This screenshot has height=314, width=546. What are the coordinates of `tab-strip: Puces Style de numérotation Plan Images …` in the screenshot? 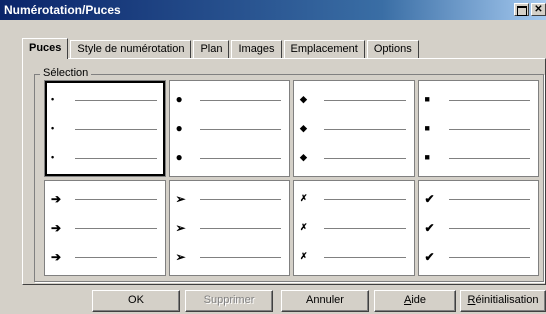 It's located at (221, 48).